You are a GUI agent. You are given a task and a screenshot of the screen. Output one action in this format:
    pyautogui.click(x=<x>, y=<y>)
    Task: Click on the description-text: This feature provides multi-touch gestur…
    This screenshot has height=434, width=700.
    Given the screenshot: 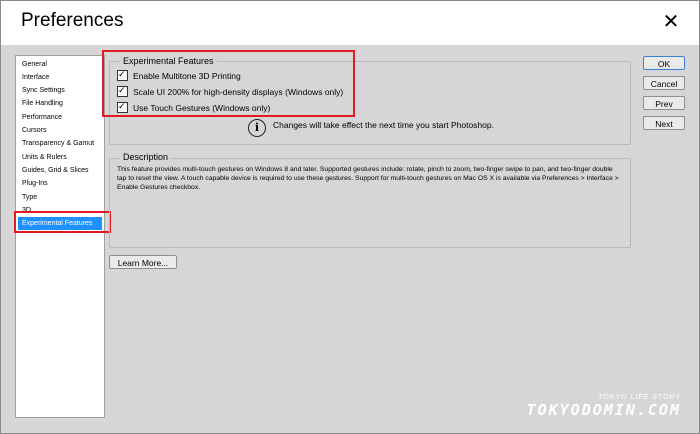 What is the action you would take?
    pyautogui.click(x=368, y=178)
    